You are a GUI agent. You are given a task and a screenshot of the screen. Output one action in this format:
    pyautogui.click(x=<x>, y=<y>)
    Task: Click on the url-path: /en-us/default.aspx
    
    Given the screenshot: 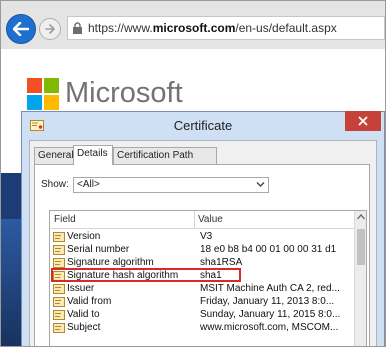 What is the action you would take?
    pyautogui.click(x=286, y=28)
    